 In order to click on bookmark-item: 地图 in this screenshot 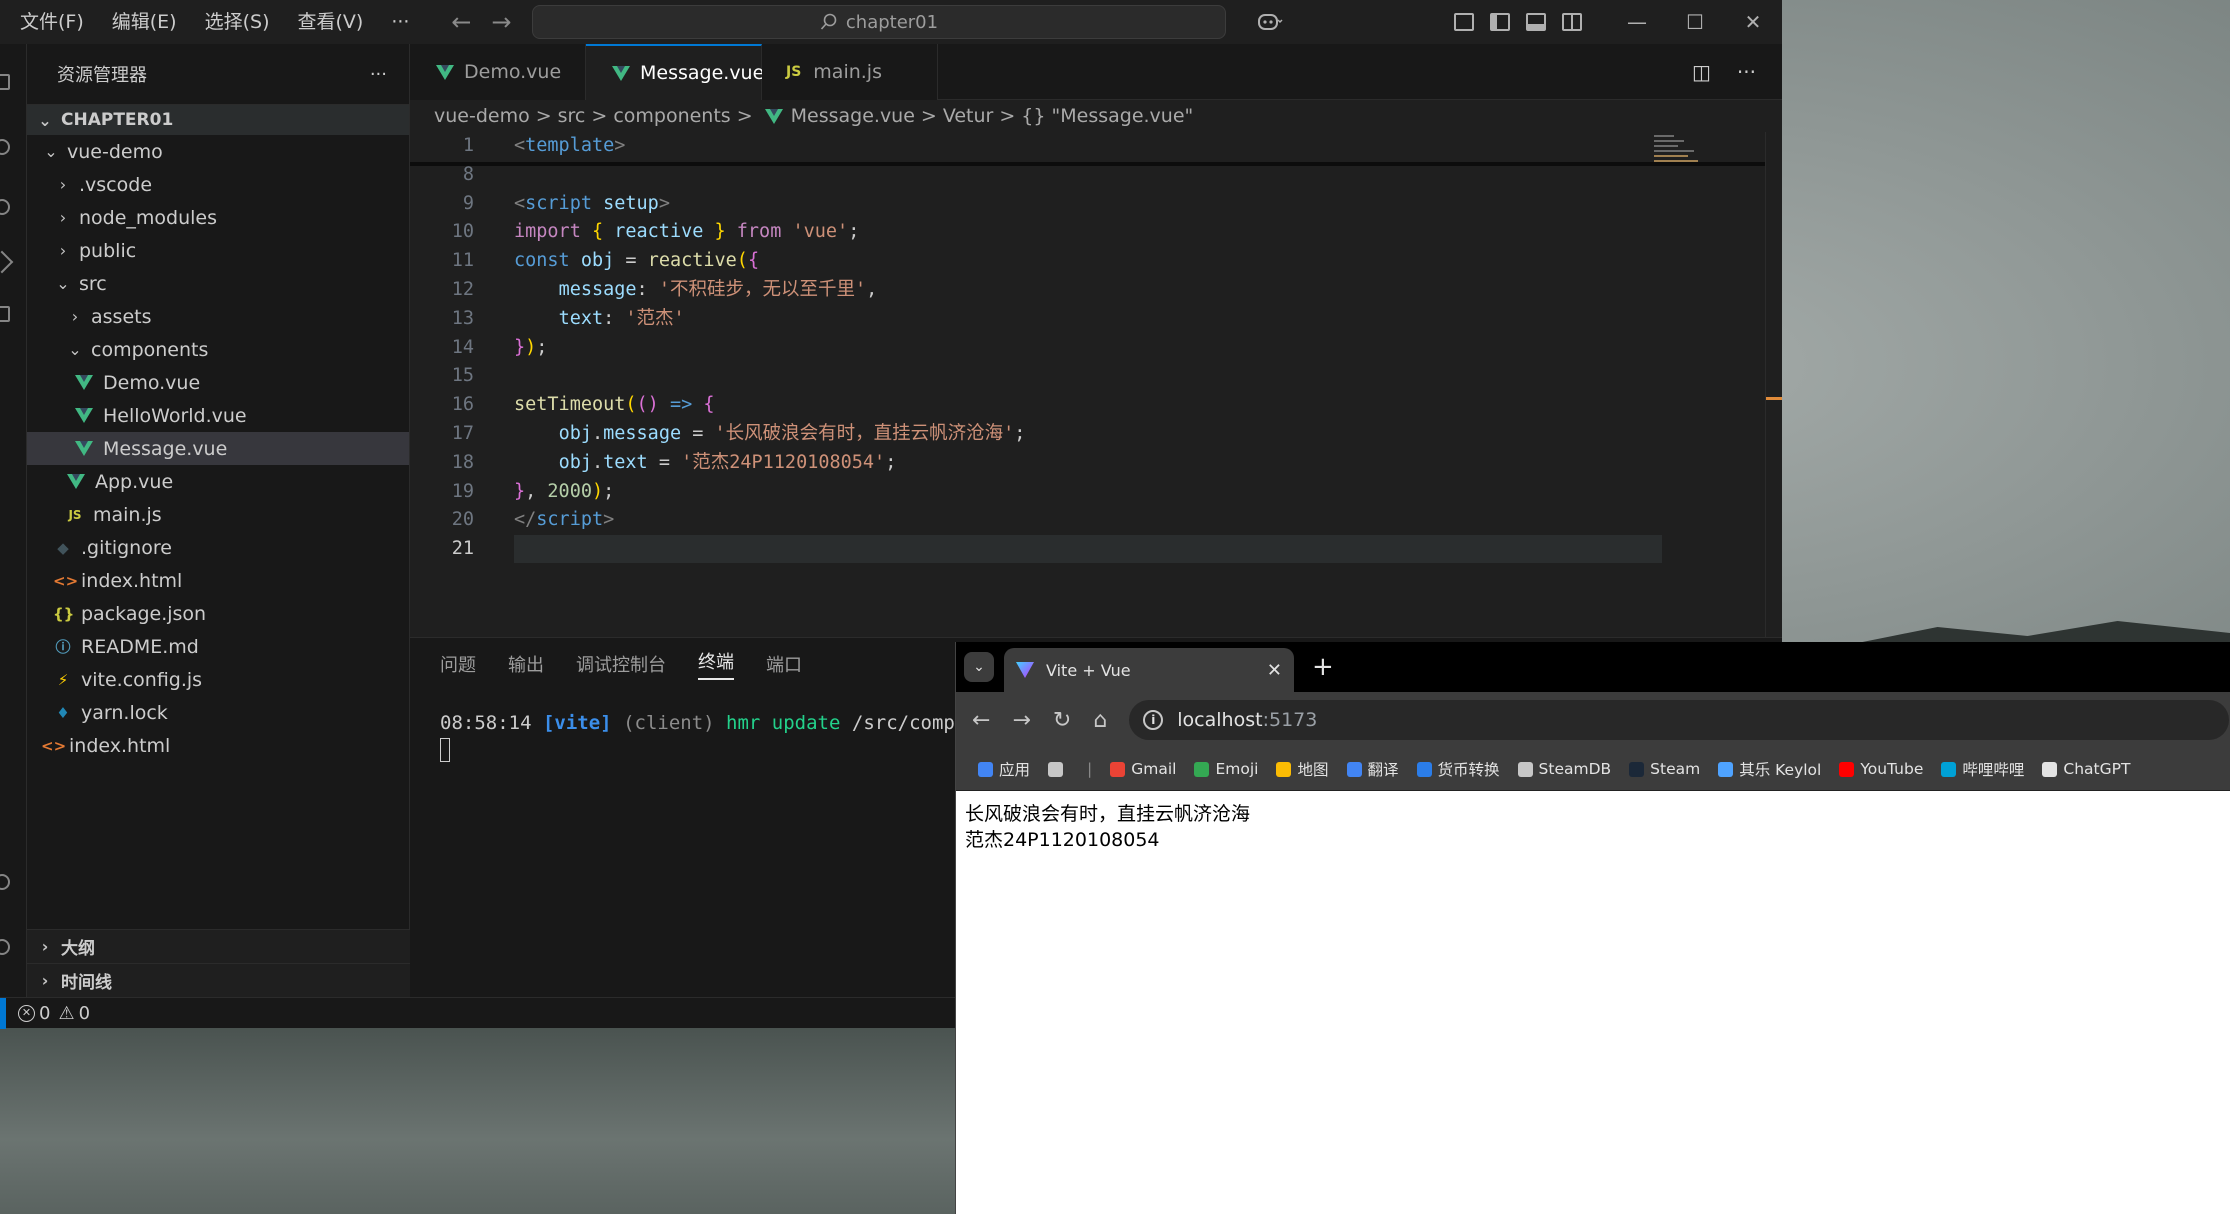, I will do `click(1302, 769)`.